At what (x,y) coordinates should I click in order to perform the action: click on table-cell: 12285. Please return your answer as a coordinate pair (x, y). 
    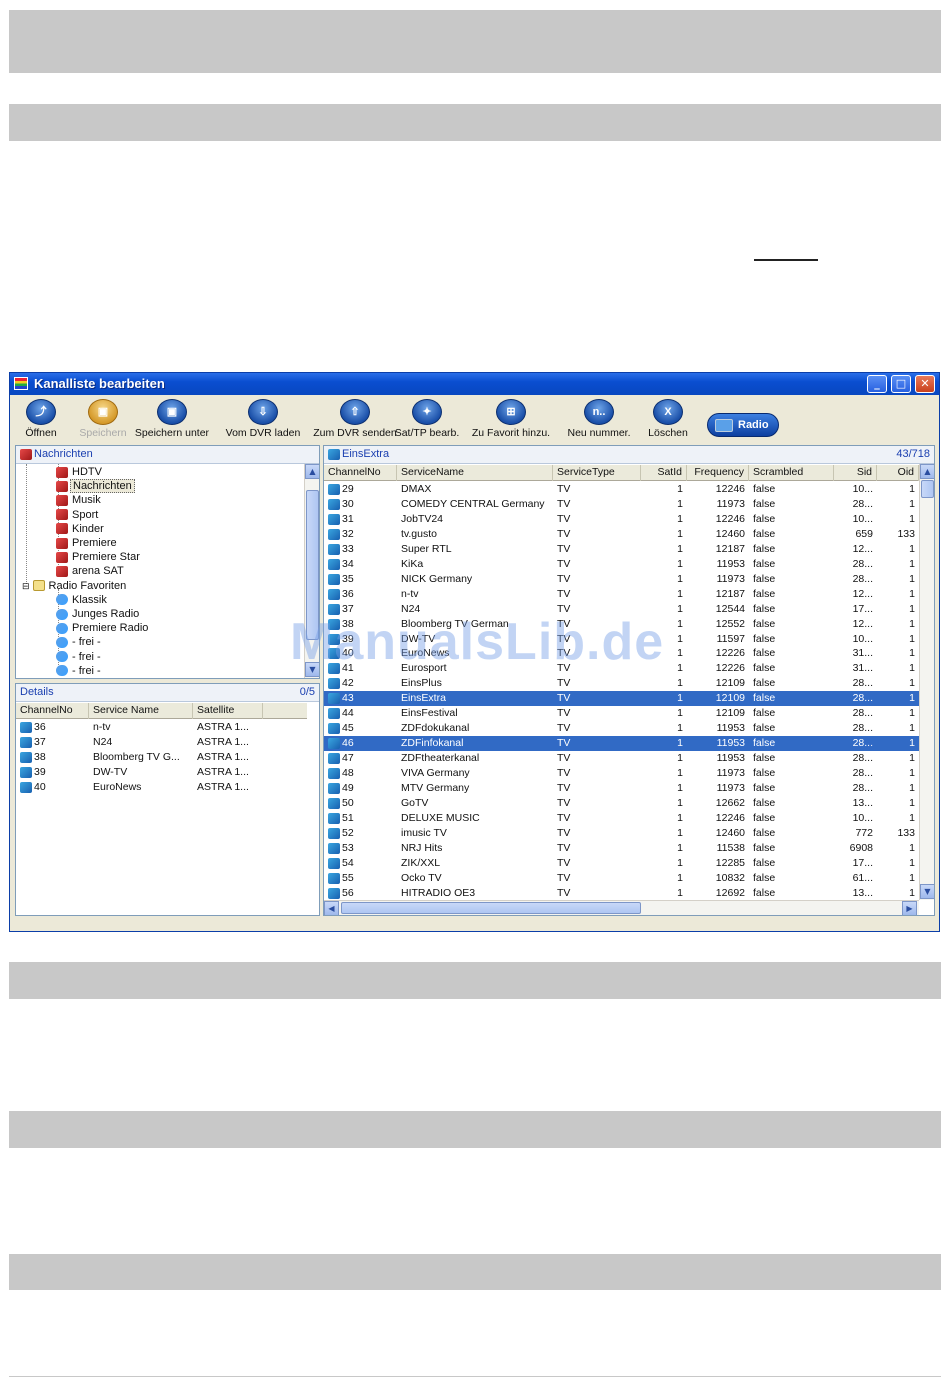
    Looking at the image, I should click on (730, 862).